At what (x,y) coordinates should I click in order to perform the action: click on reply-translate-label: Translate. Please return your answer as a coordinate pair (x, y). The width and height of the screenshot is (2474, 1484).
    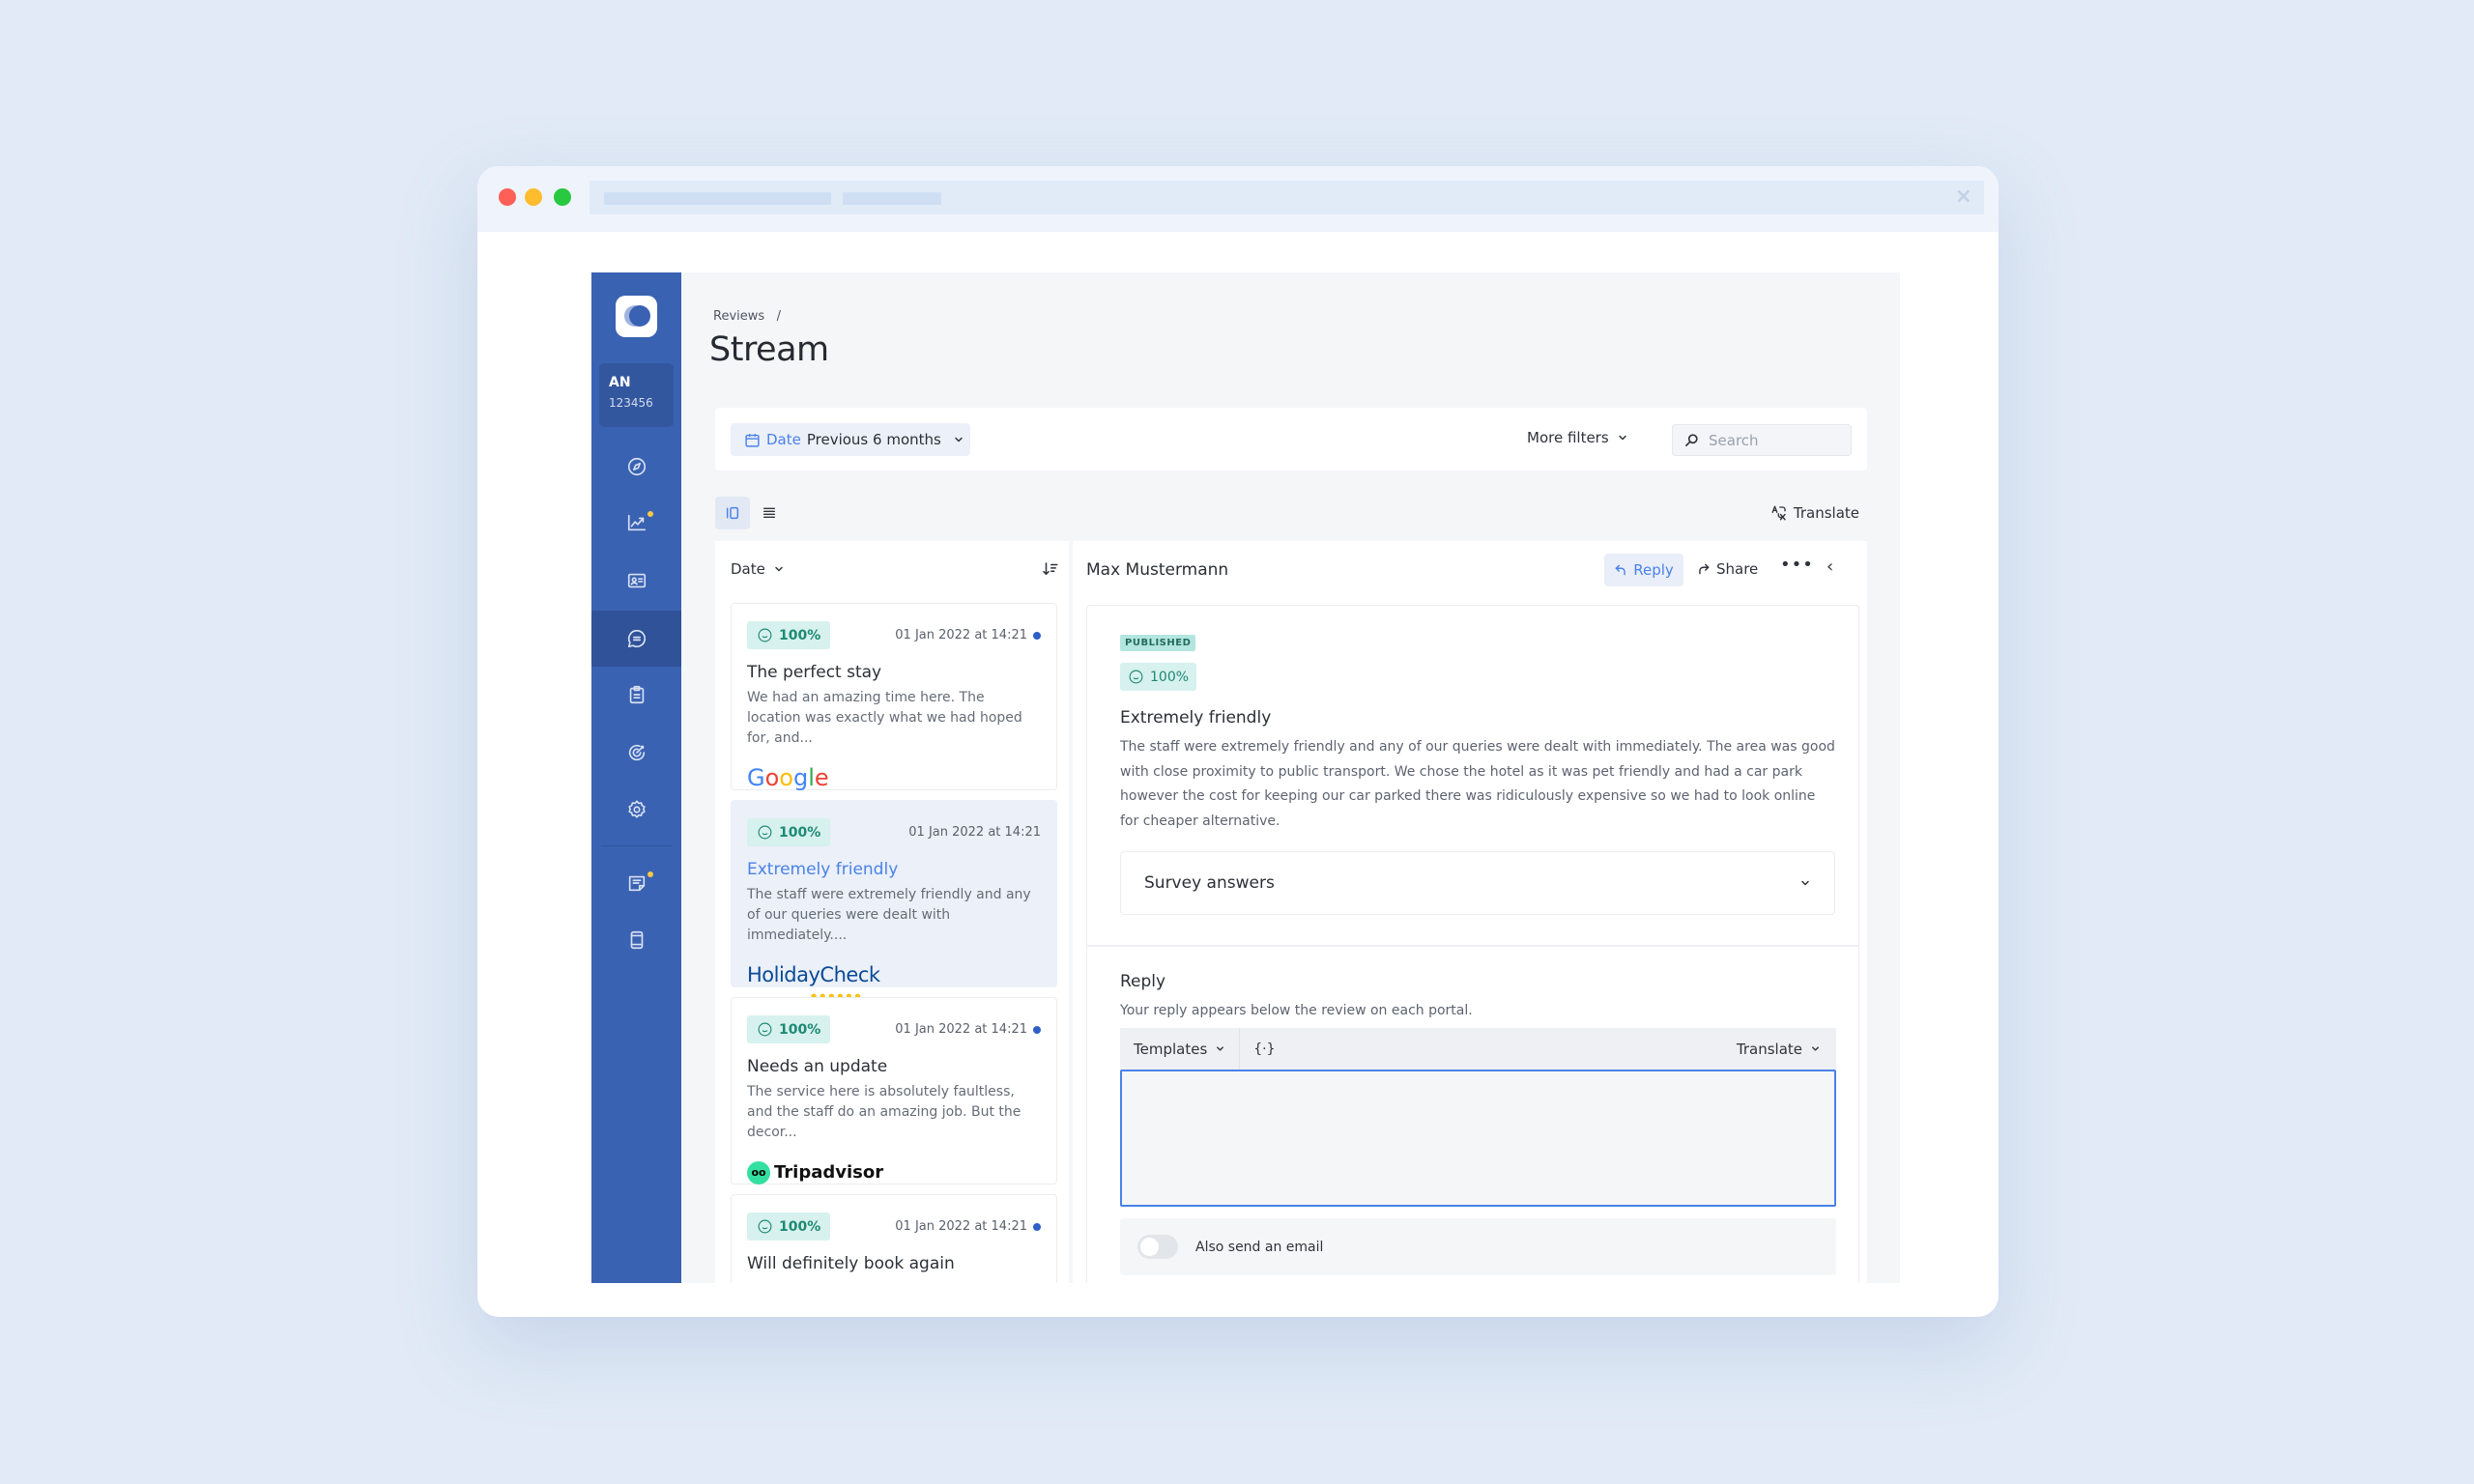
    Looking at the image, I should click on (1769, 1049).